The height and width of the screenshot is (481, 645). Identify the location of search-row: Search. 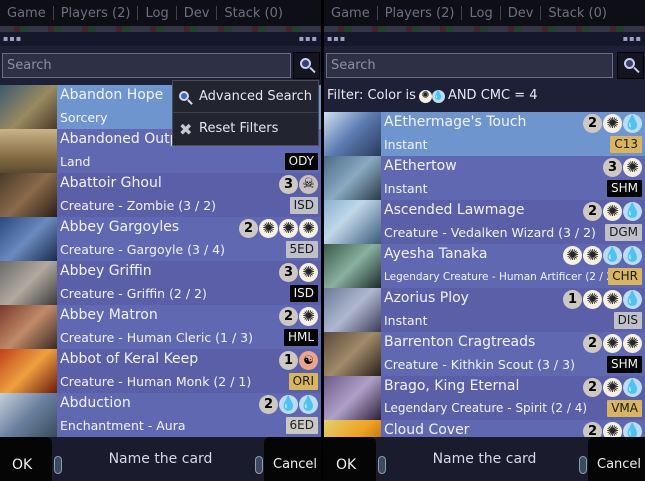
(484, 64).